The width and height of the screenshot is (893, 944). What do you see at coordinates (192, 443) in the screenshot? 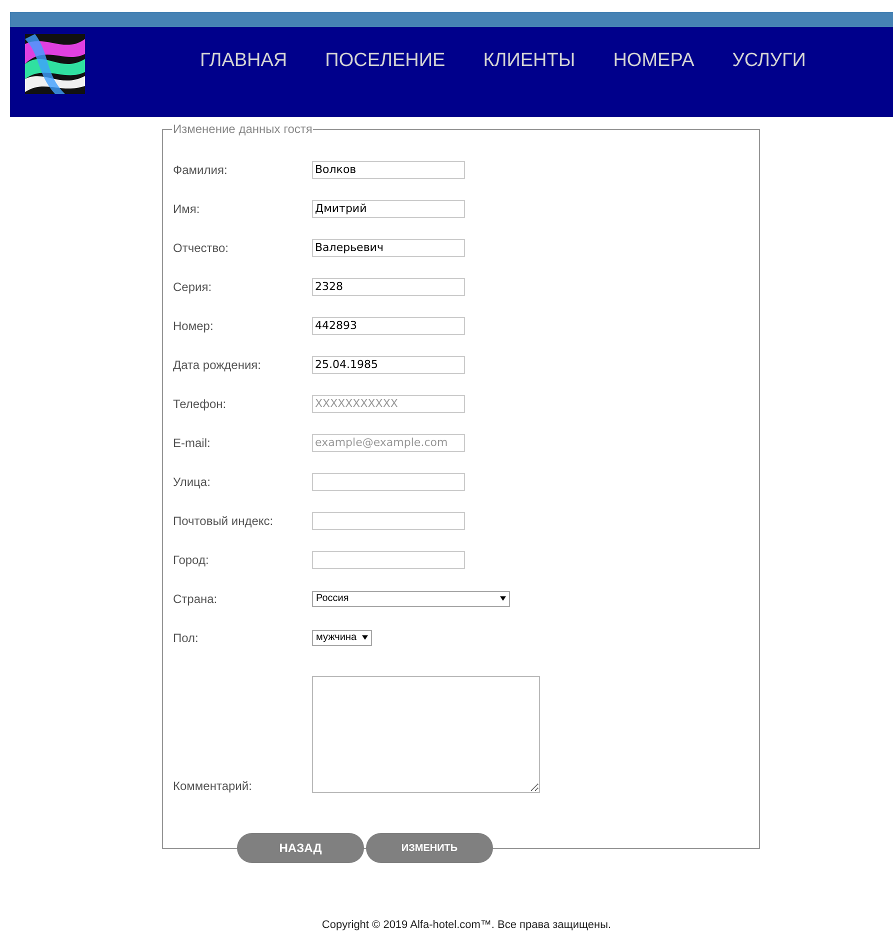
I see `field-label: E-mail:` at bounding box center [192, 443].